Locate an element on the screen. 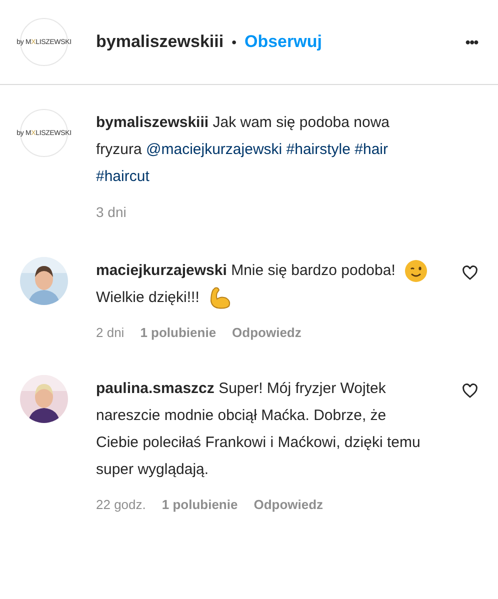 The image size is (498, 599). tag-link: #hair is located at coordinates (371, 149).